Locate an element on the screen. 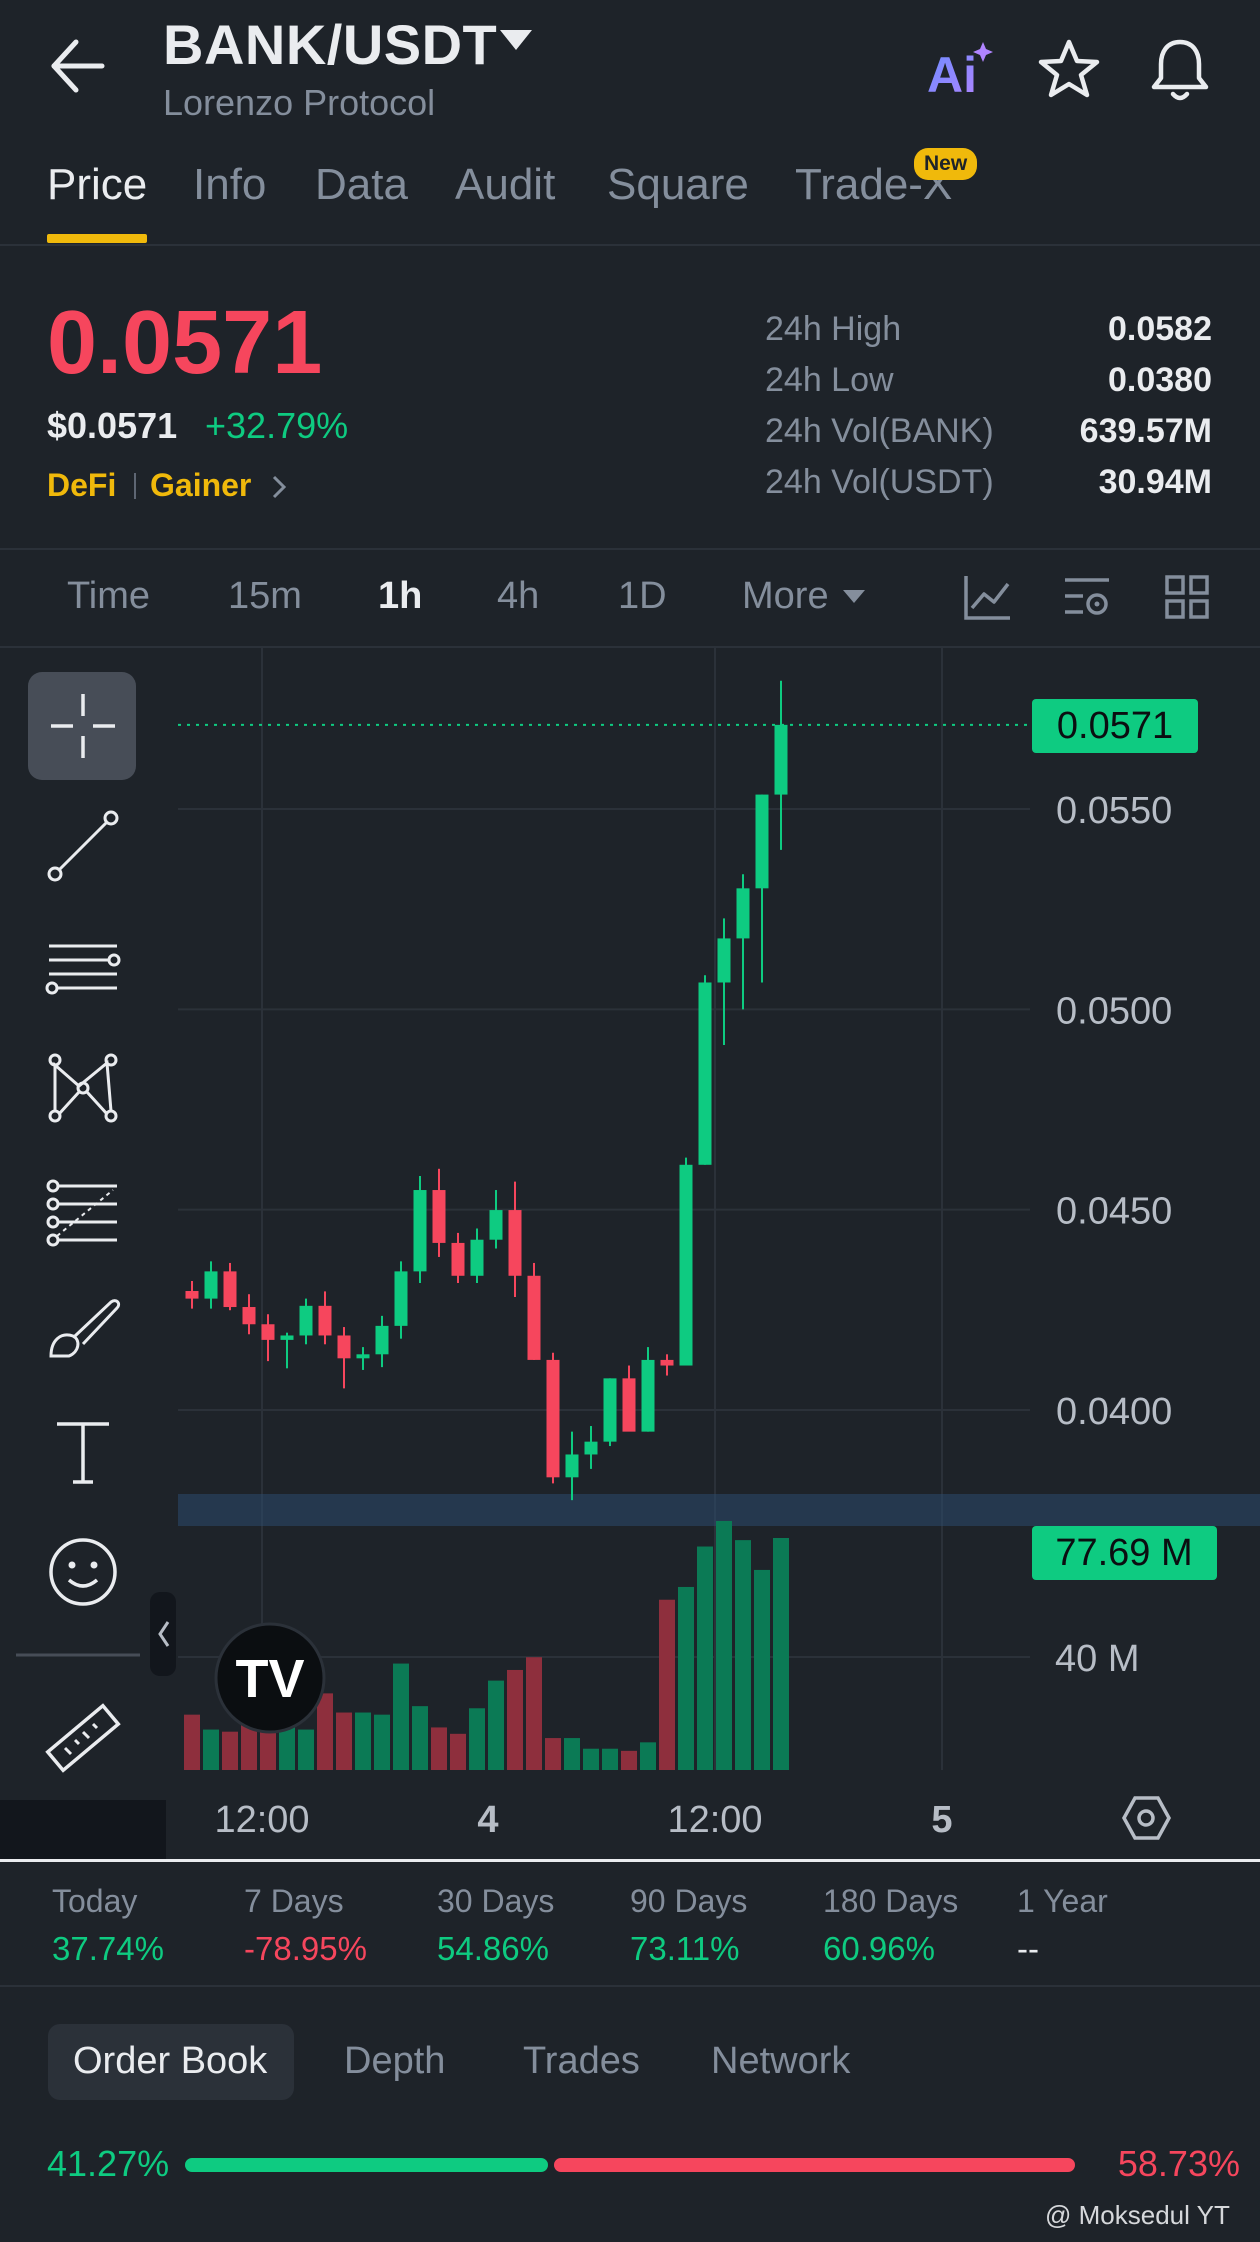 This screenshot has width=1260, height=2242. project-name: Lorenzo Protocol is located at coordinates (299, 102).